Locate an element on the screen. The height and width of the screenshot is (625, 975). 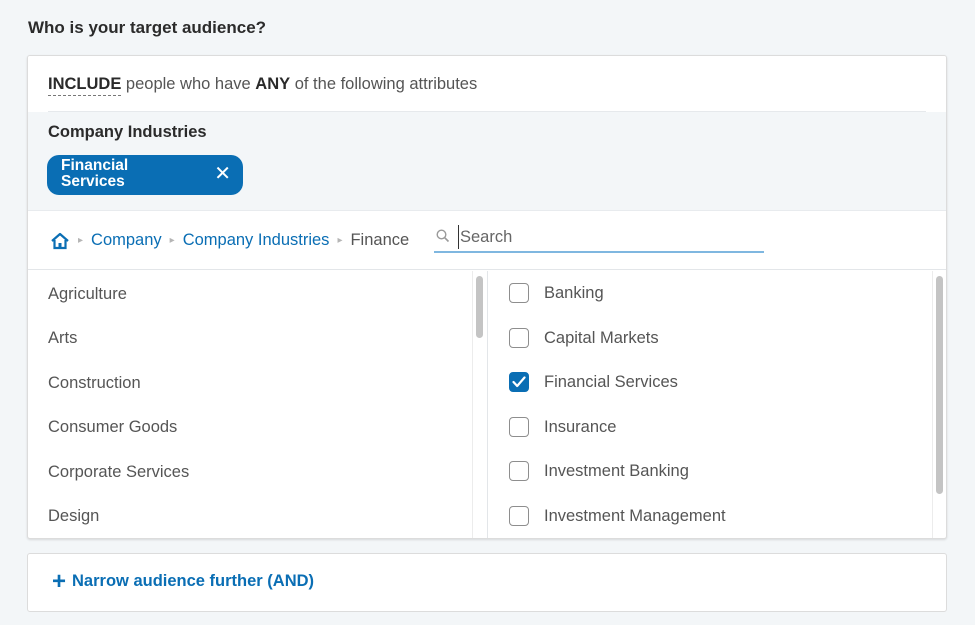
left-scrollbar is located at coordinates (479, 404).